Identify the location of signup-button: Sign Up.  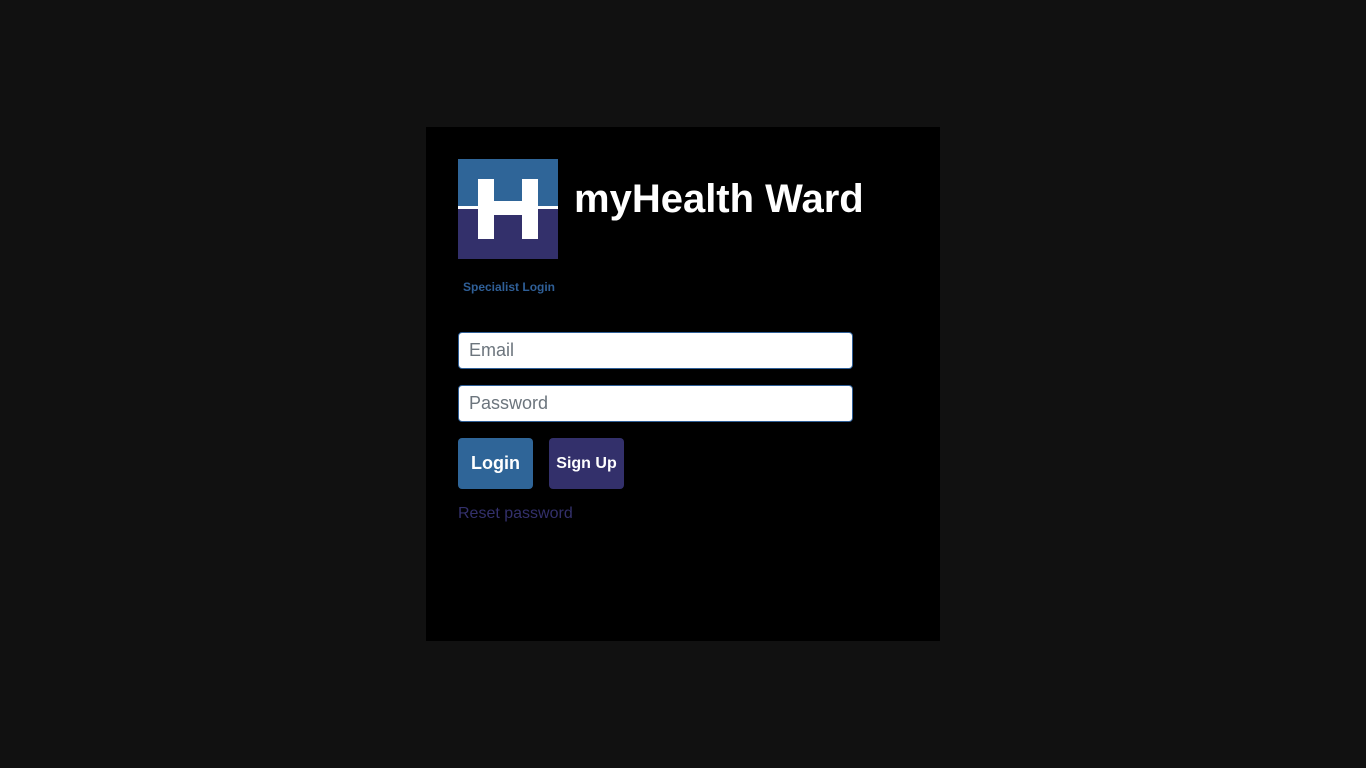
(586, 463).